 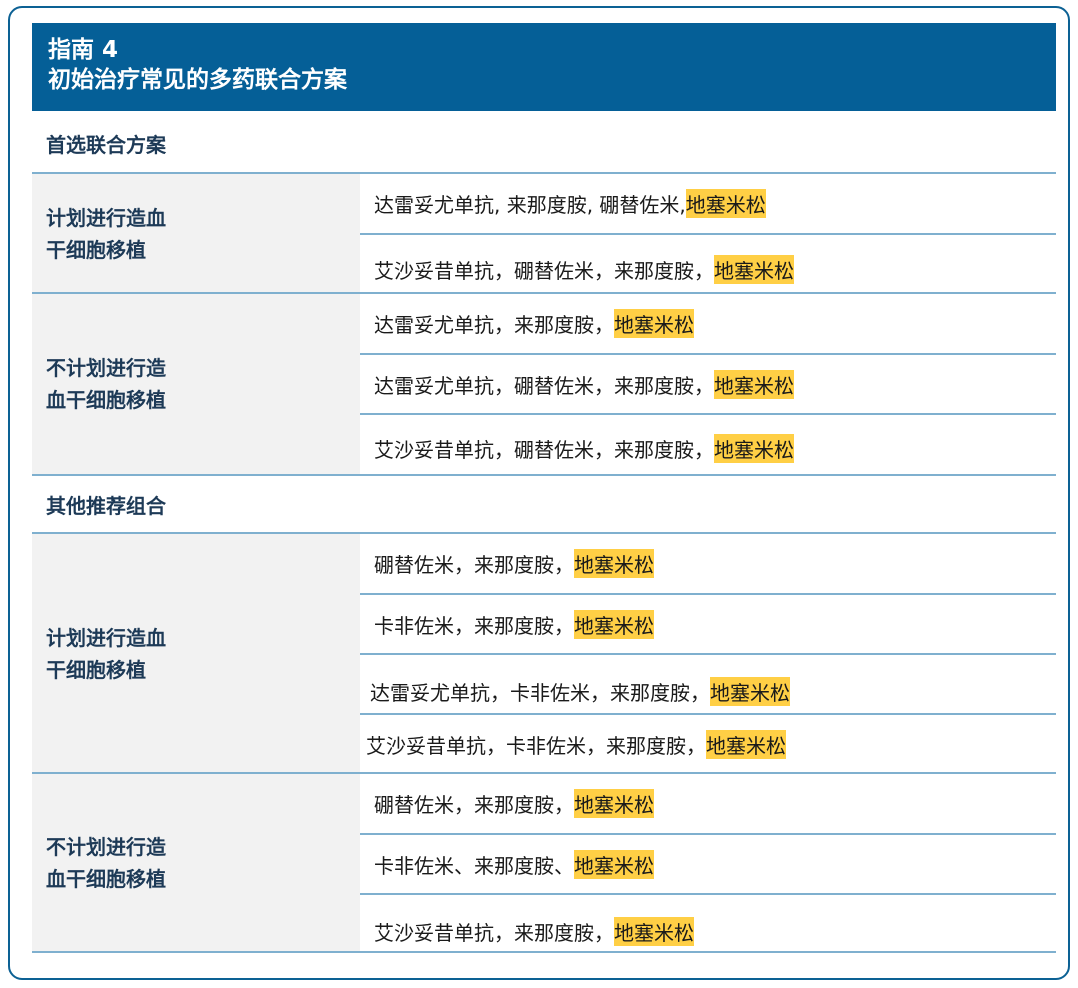 I want to click on regimen-drugs: 艾沙妥昔单抗，卡非佐米，来那度胺，, so click(x=536, y=746).